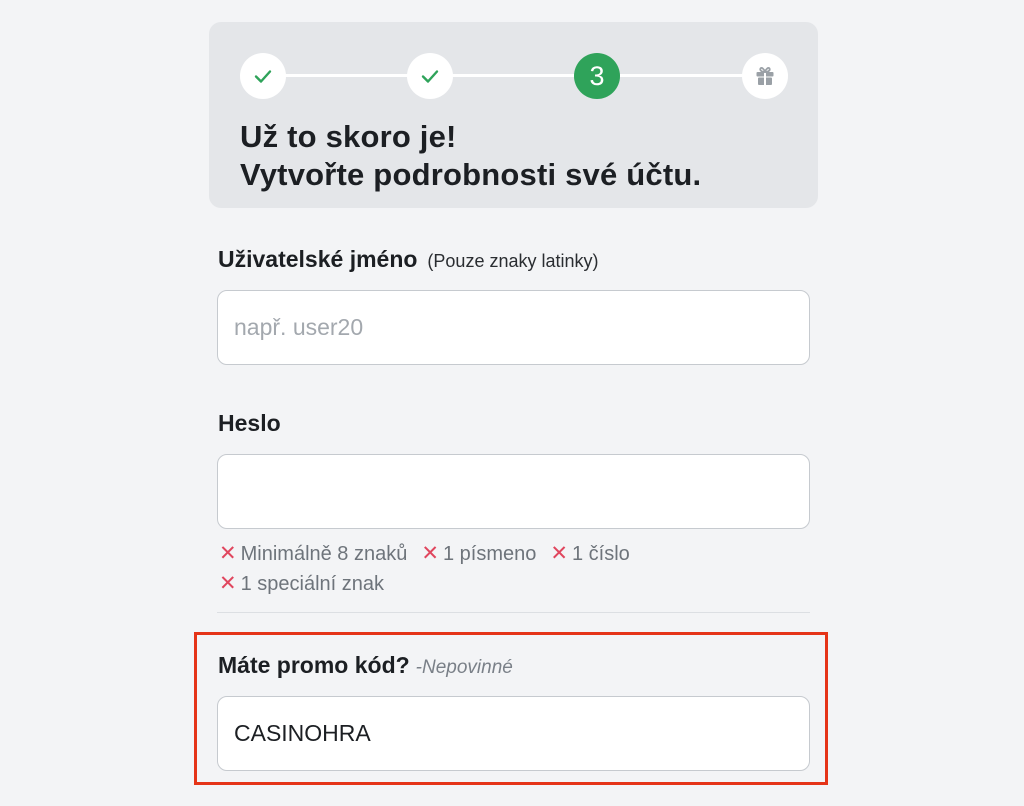 The image size is (1024, 806). I want to click on step-number: 3, so click(597, 75).